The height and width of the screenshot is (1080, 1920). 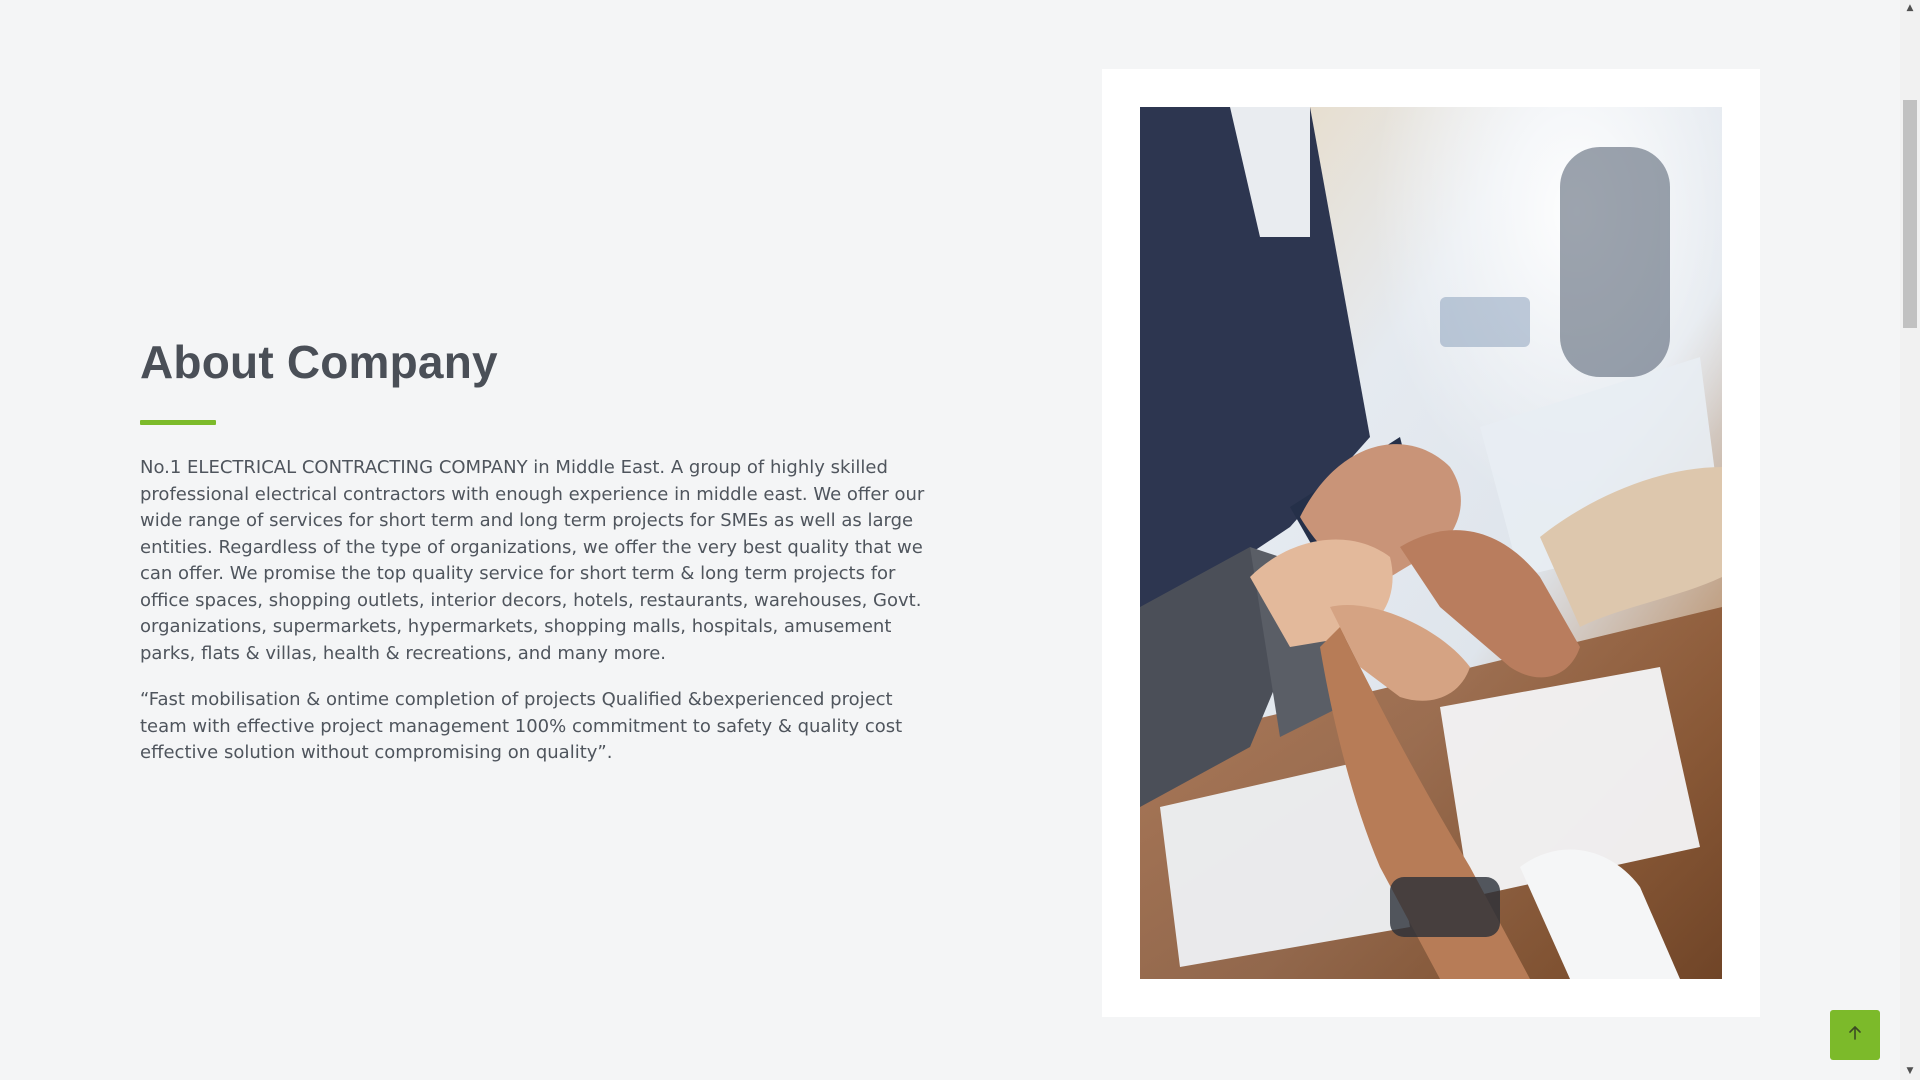 I want to click on scrollbar-thumb, so click(x=1910, y=214).